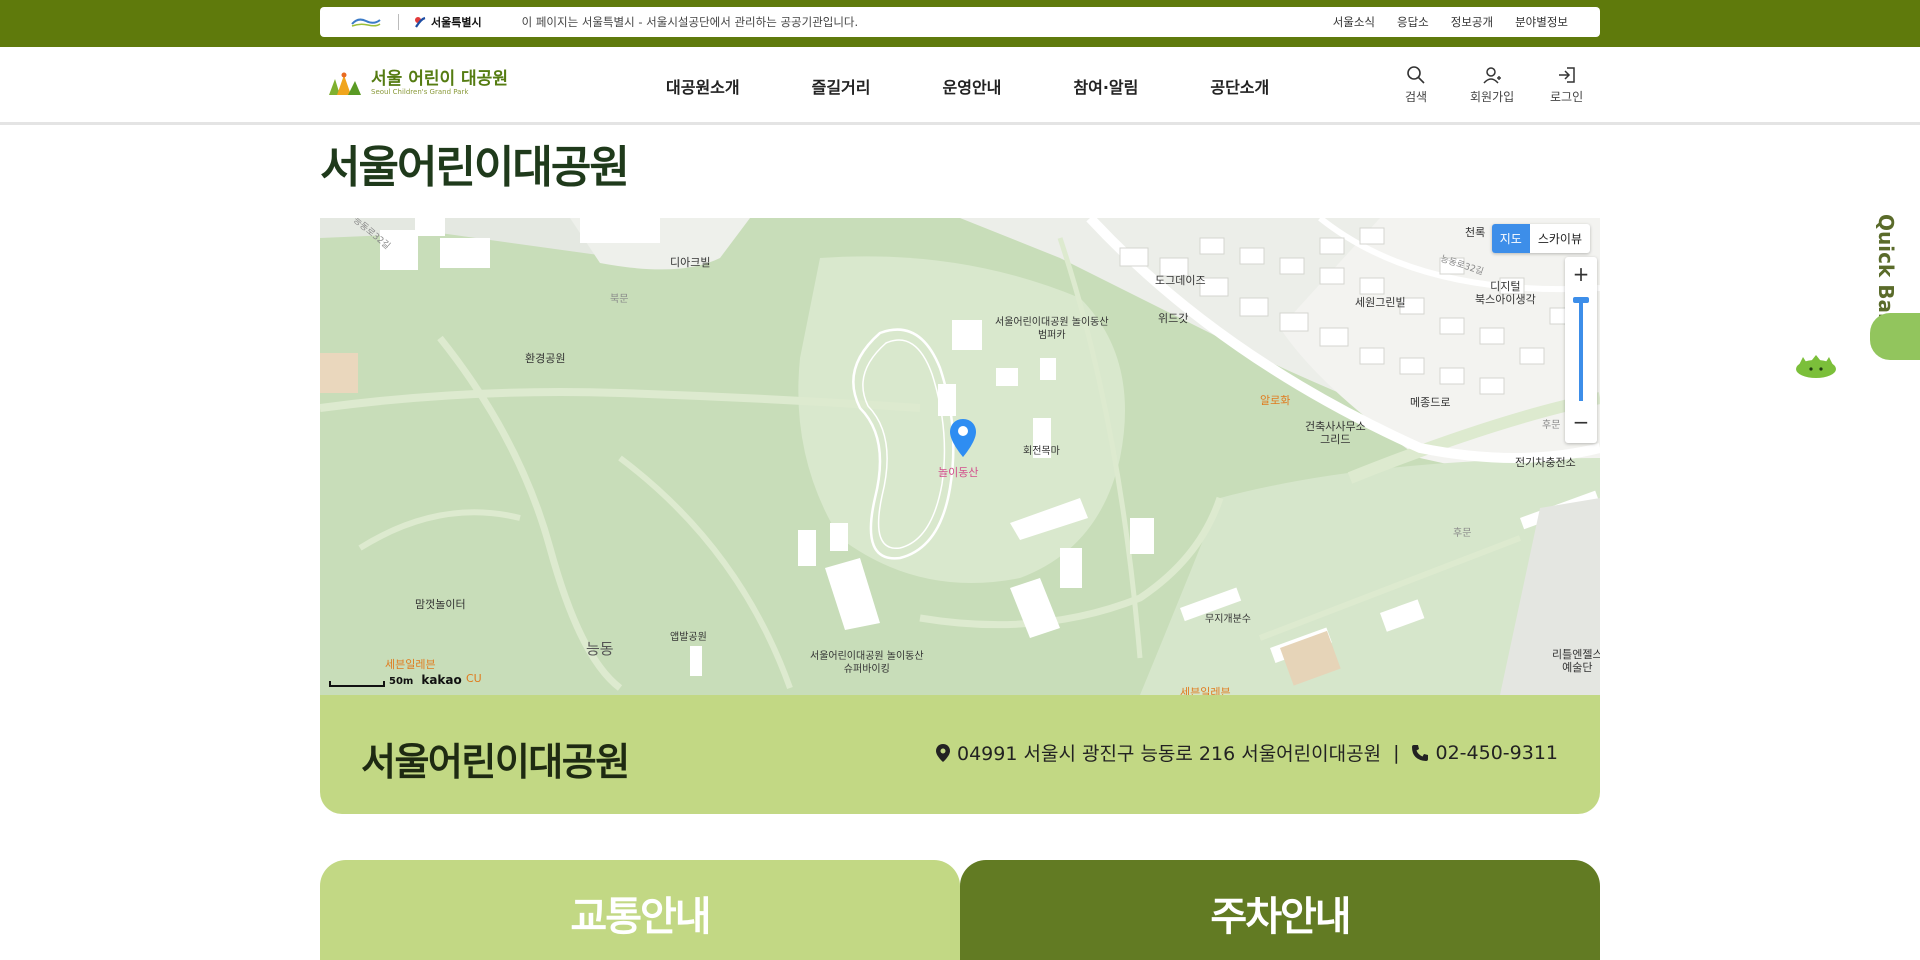 The image size is (1920, 960). Describe the element at coordinates (345, 83) in the screenshot. I see `park-logo-icon` at that location.